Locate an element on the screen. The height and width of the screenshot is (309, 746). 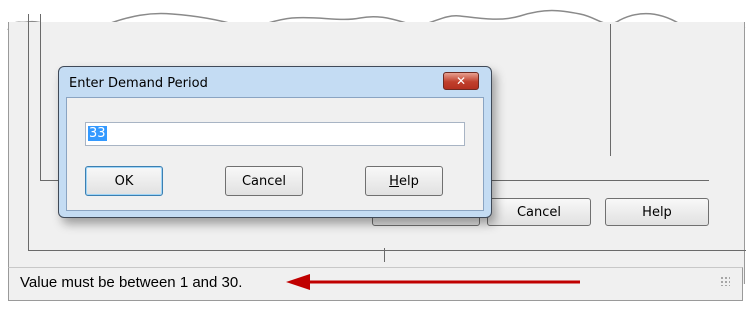
close-button: ✕ is located at coordinates (461, 81).